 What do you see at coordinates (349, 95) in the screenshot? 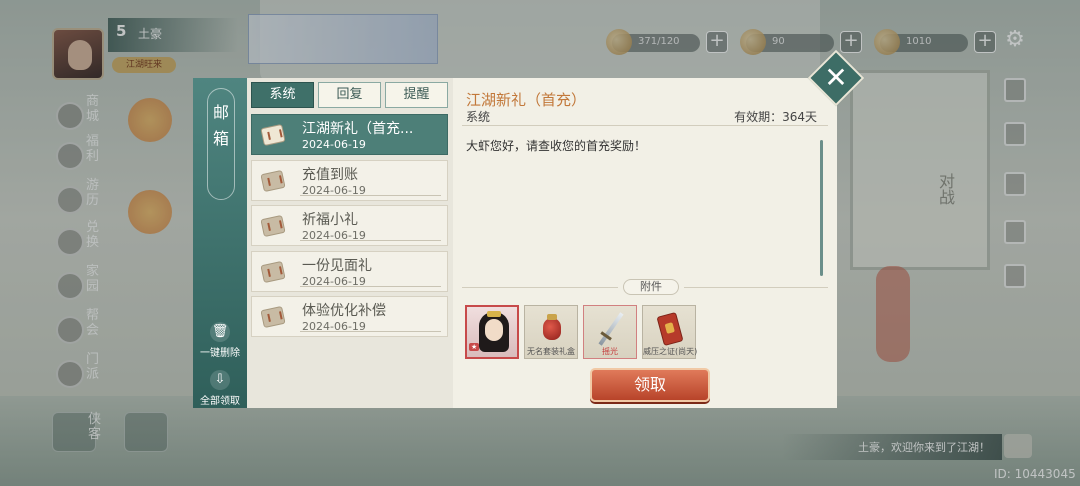
I see `tab-reply: 回复` at bounding box center [349, 95].